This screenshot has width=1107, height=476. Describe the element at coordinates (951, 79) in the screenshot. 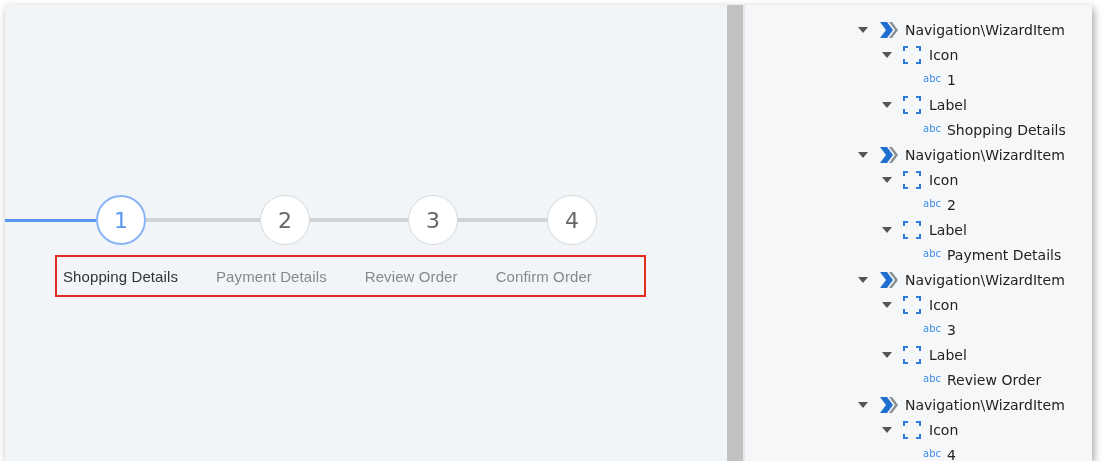

I see `tree-item: 1` at that location.